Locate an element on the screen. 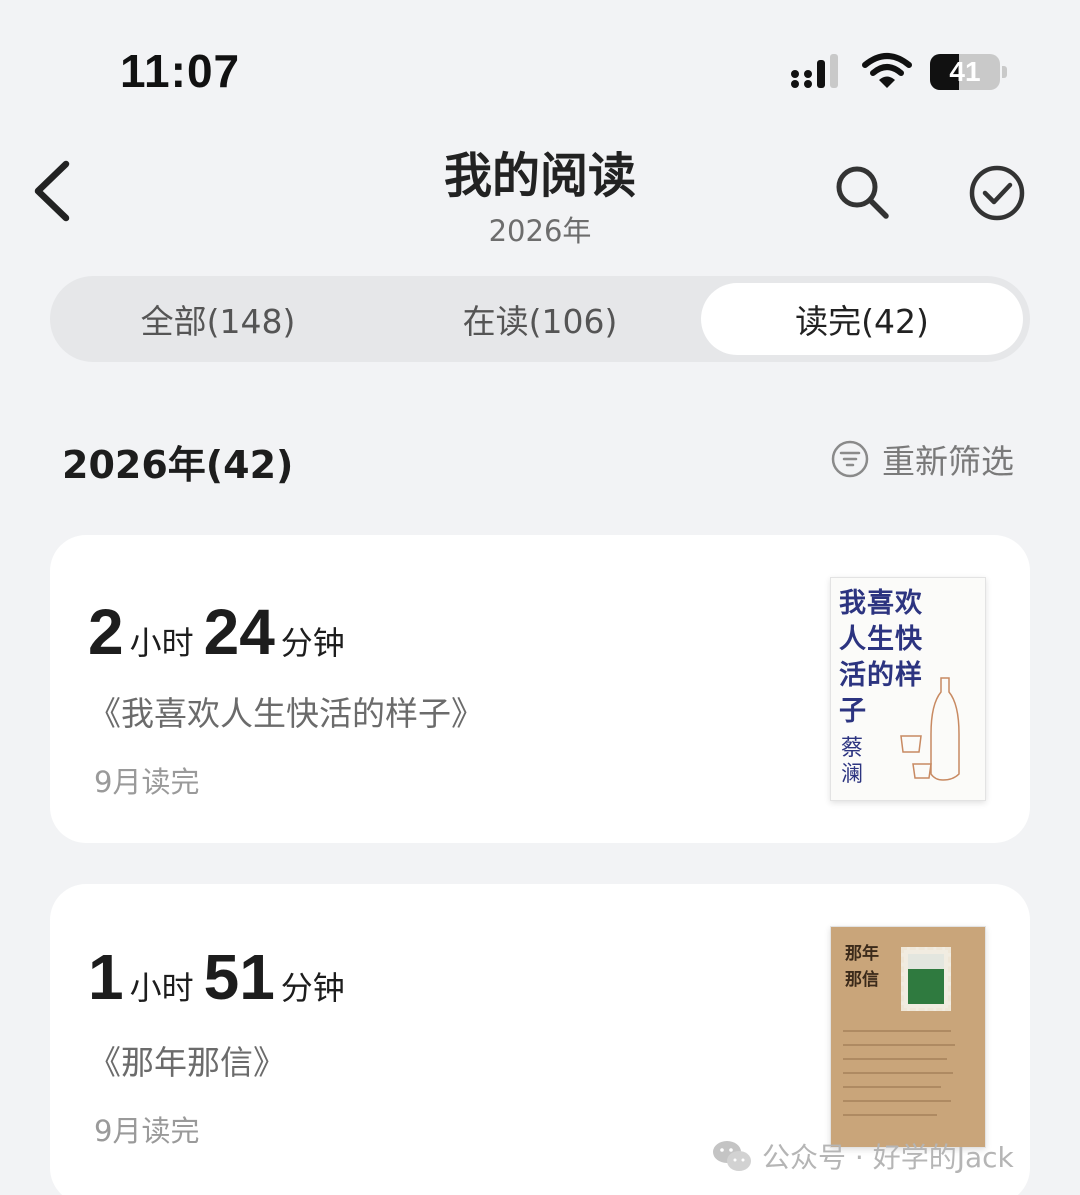 The image size is (1080, 1195). stamp-illustration is located at coordinates (926, 979).